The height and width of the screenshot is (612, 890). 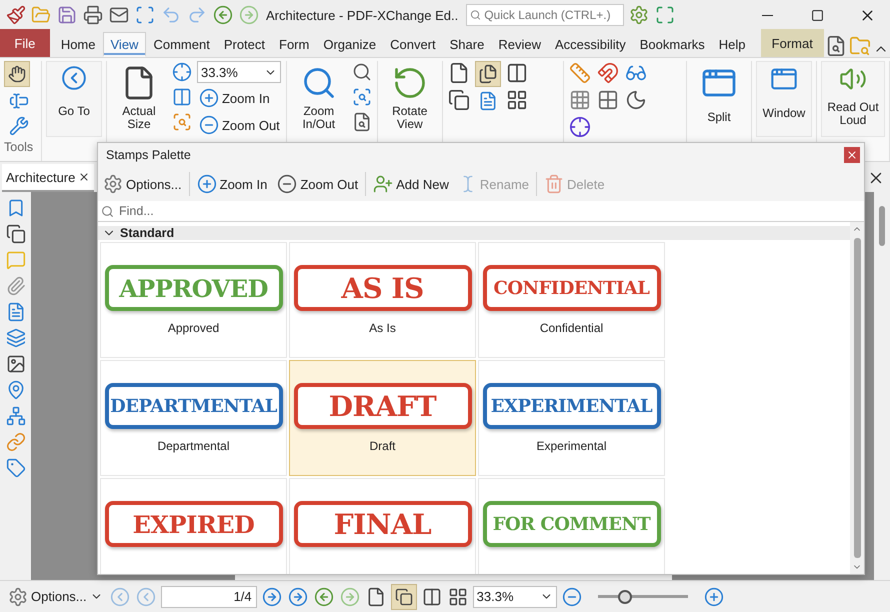 I want to click on stamp-graphic: FINAL, so click(x=383, y=524).